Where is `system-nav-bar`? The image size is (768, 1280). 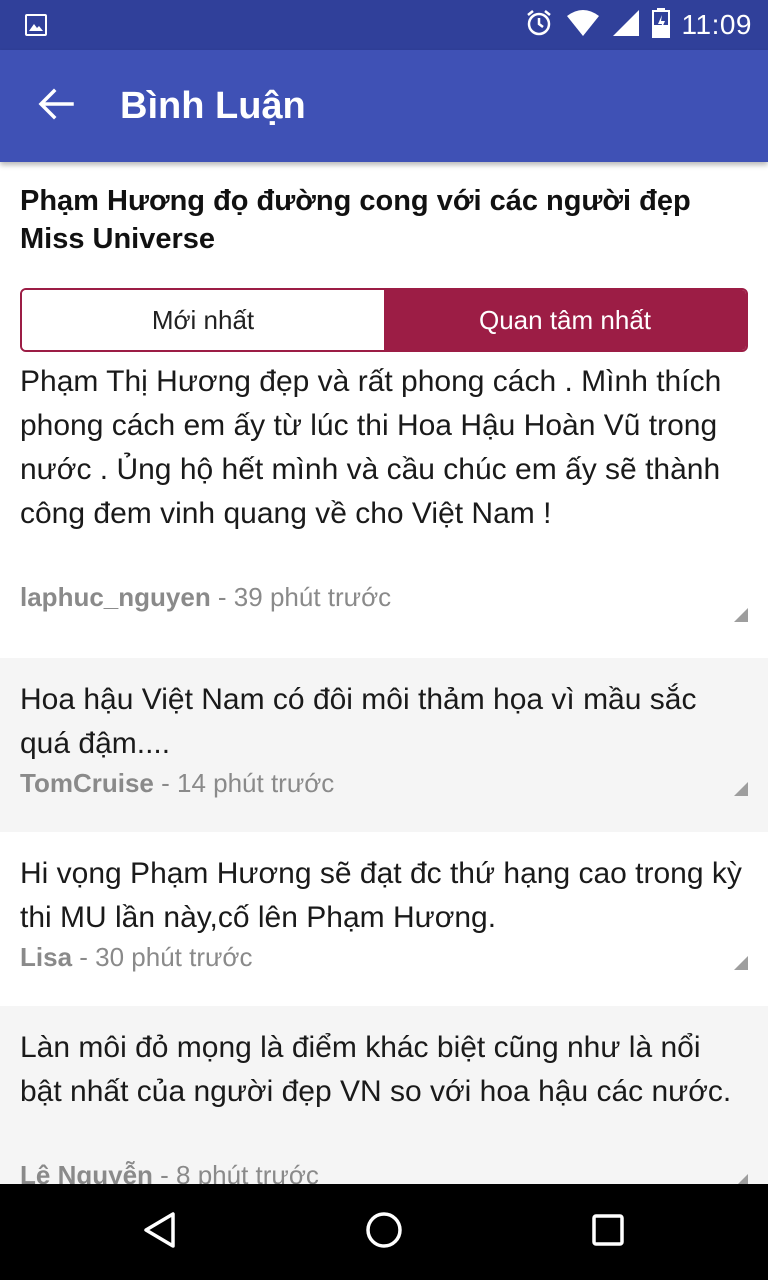 system-nav-bar is located at coordinates (384, 1232).